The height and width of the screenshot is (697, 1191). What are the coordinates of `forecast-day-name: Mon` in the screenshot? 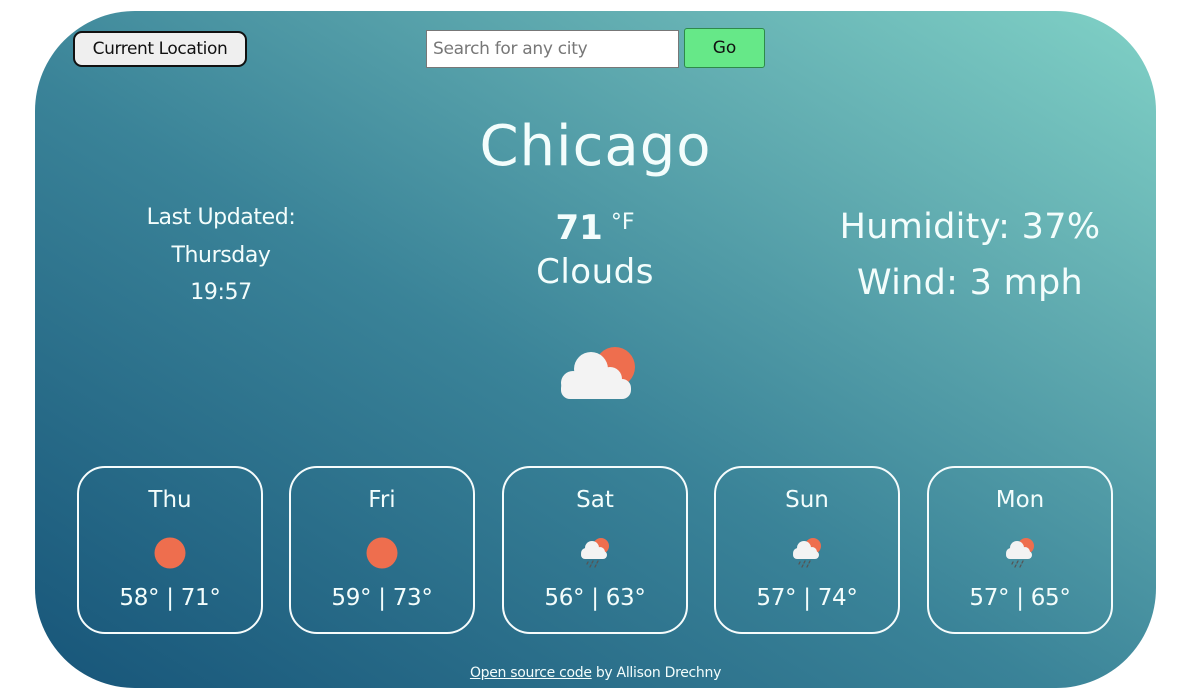 It's located at (1020, 500).